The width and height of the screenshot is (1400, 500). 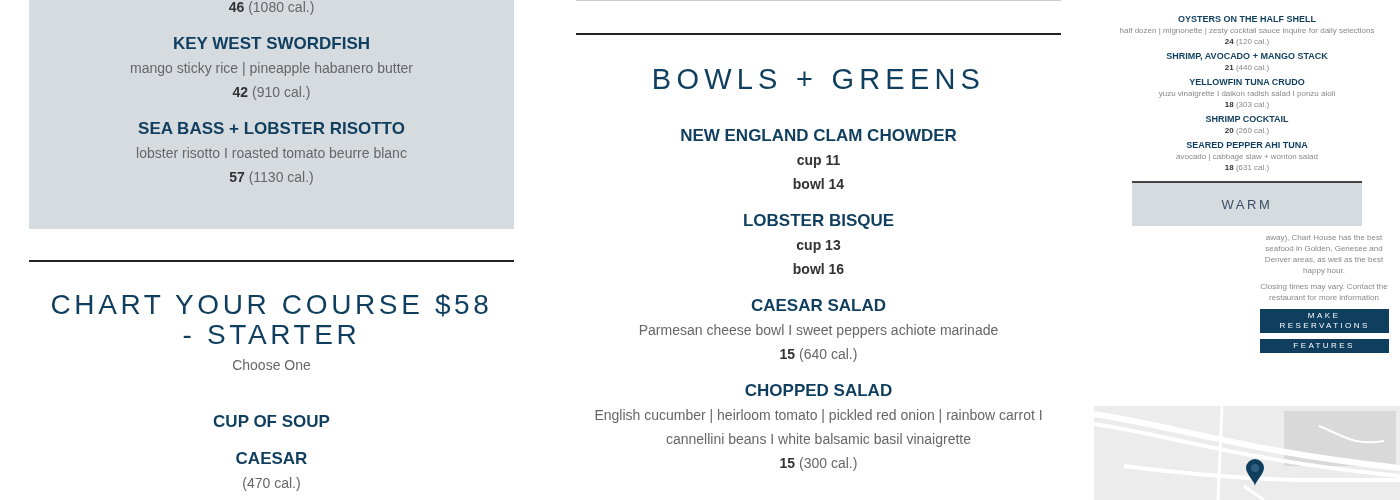 I want to click on section-heading: WARM, so click(x=1247, y=203).